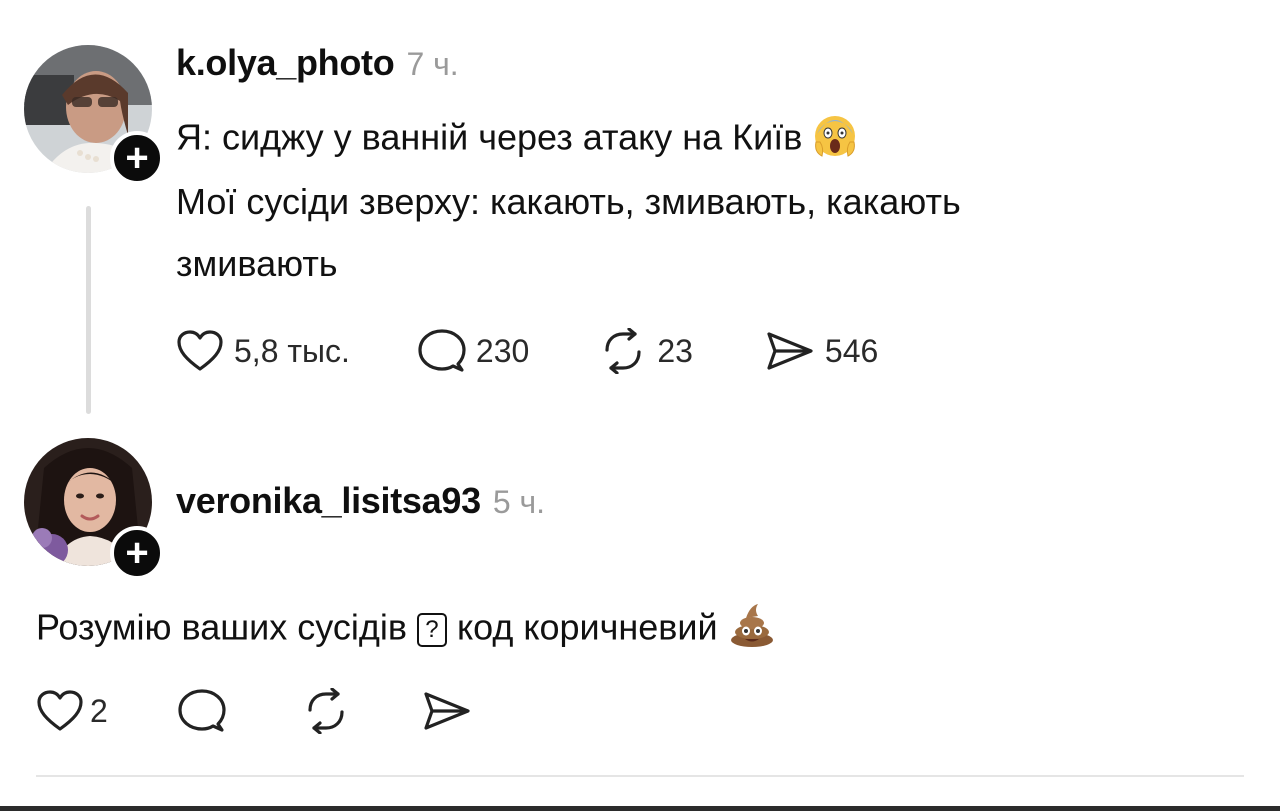 Image resolution: width=1280 pixels, height=811 pixels. I want to click on post-text-line-1: Я: сиджу у ванній через атаку на Київ, so click(517, 140).